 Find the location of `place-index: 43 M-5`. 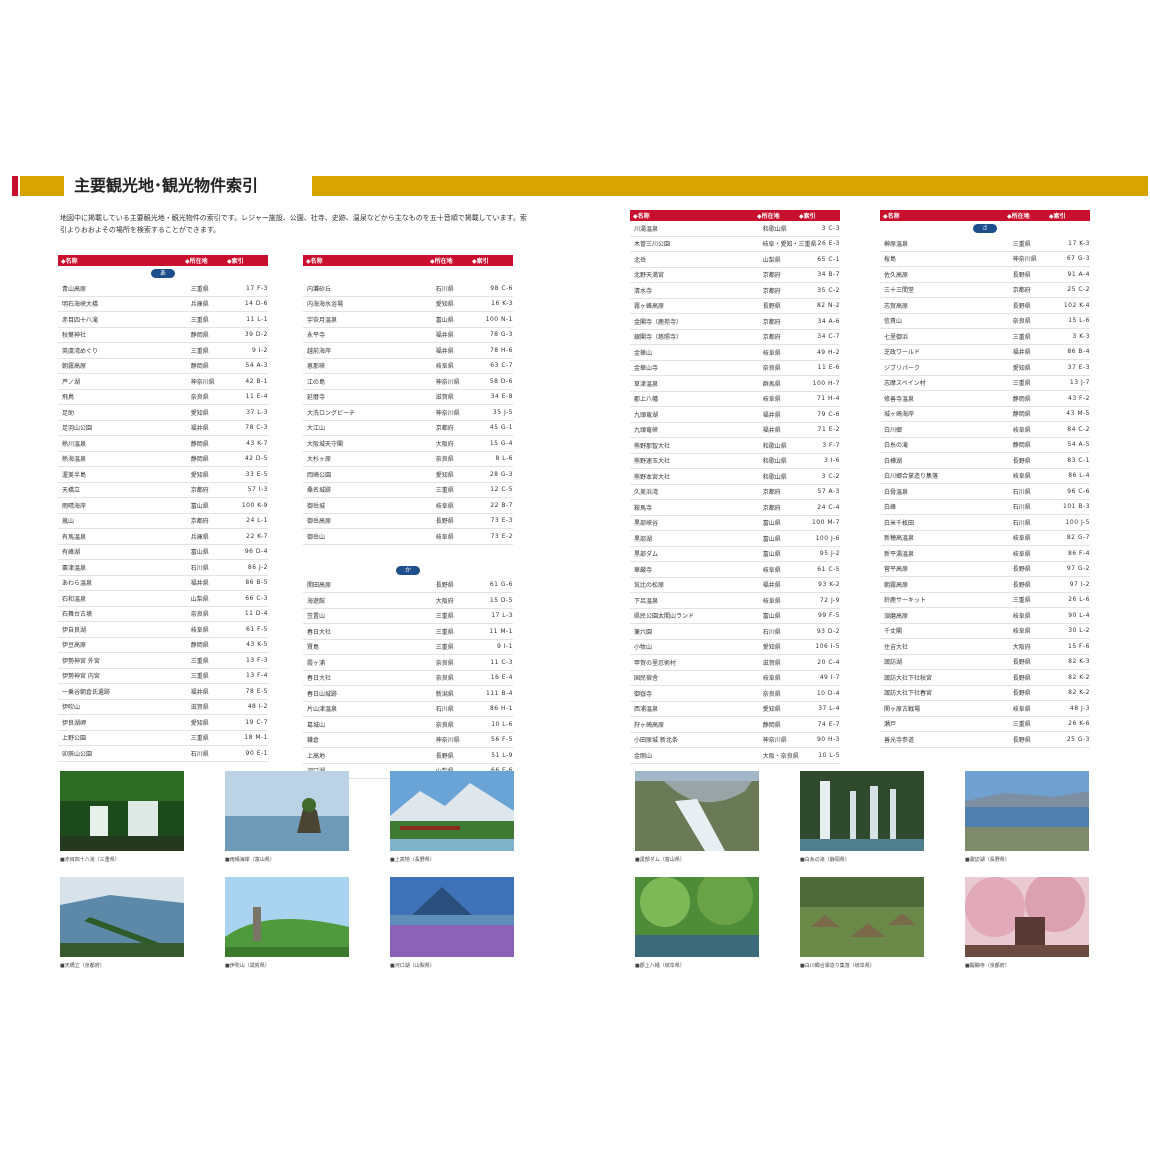

place-index: 43 M-5 is located at coordinates (1078, 414).